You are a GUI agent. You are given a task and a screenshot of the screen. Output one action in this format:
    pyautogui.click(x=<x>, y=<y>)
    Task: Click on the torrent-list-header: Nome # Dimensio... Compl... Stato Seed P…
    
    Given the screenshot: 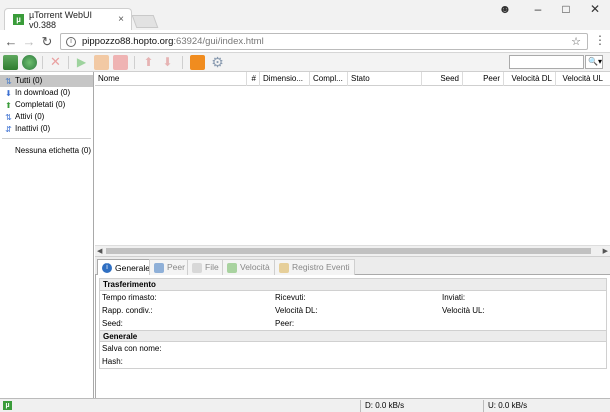 What is the action you would take?
    pyautogui.click(x=352, y=79)
    